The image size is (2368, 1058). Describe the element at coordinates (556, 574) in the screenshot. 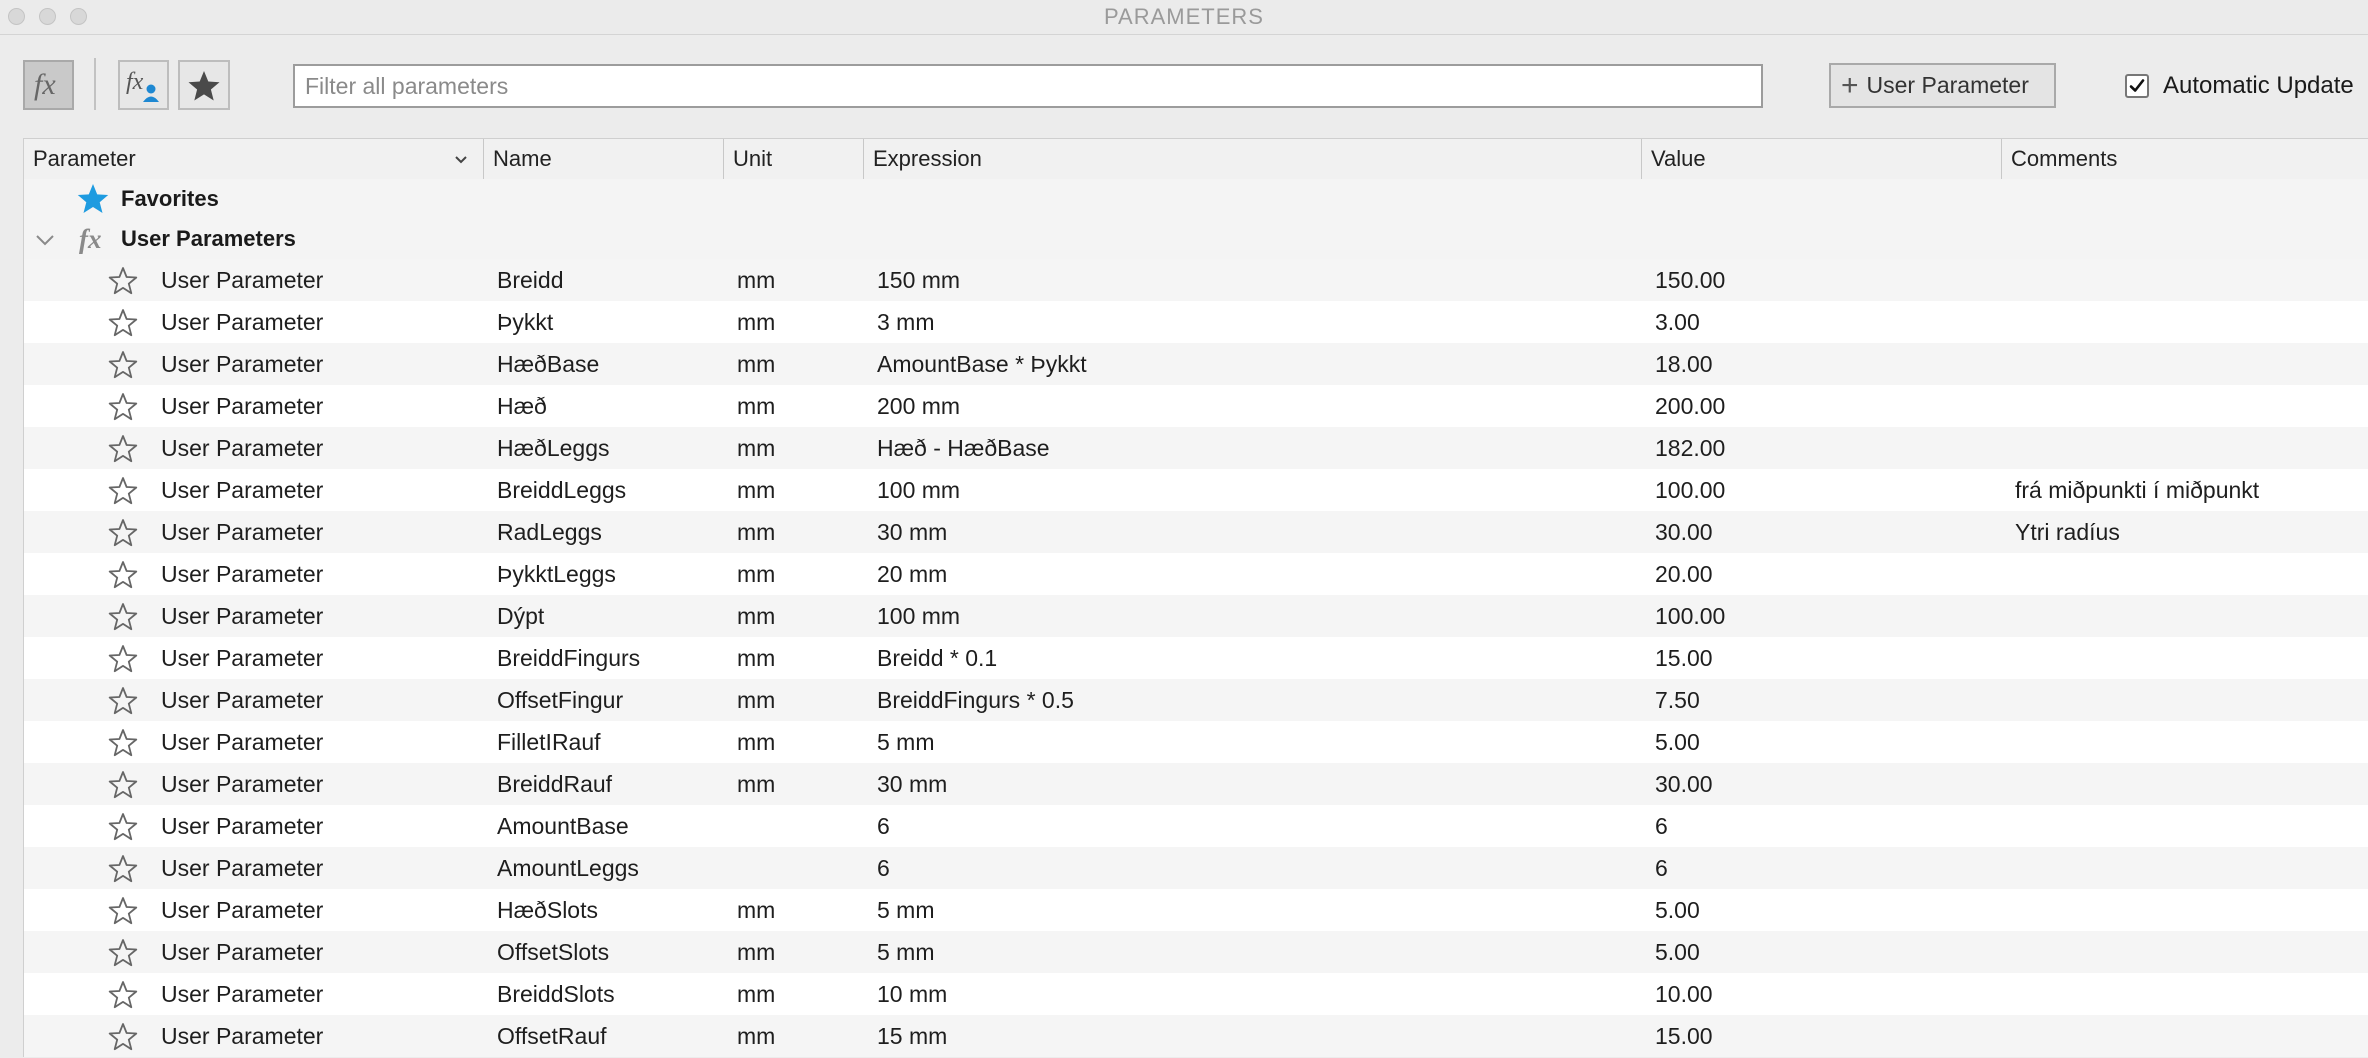

I see `parameter-name-cell: ÞykktLeggs` at that location.